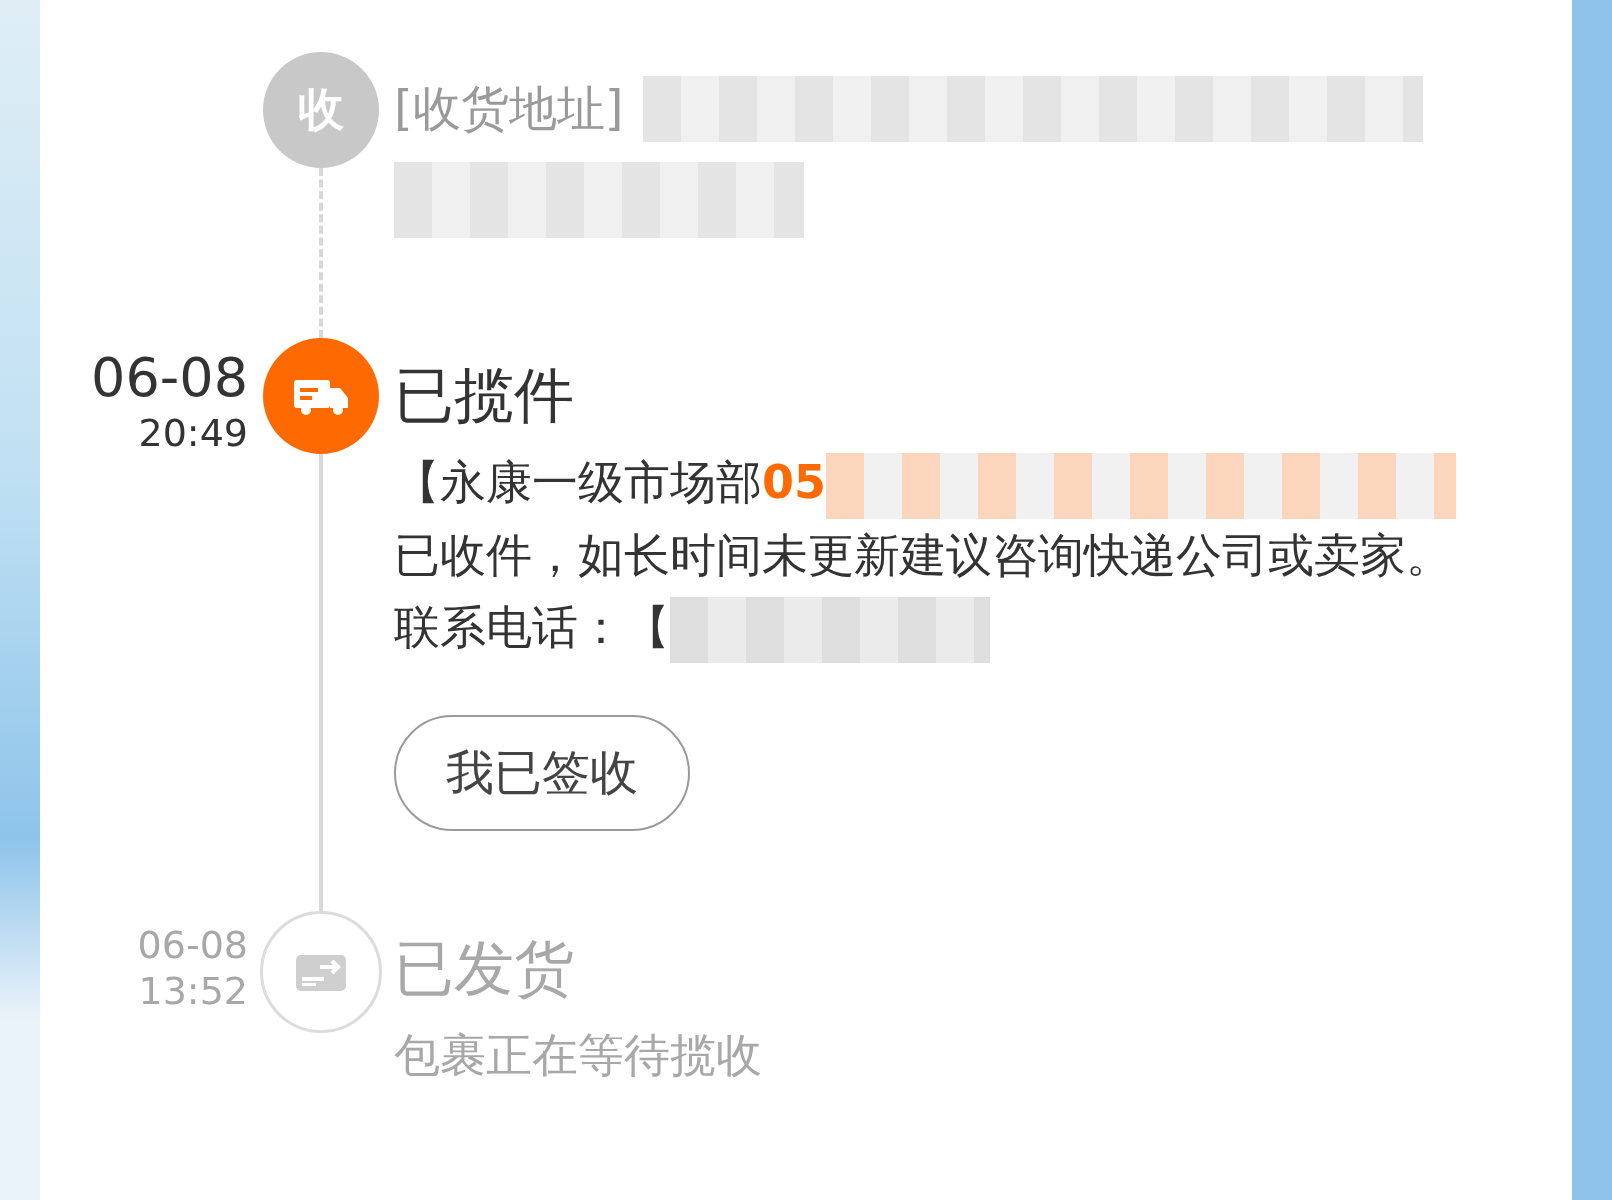 This screenshot has height=1200, width=1612. What do you see at coordinates (484, 395) in the screenshot?
I see `event-title: 已揽件` at bounding box center [484, 395].